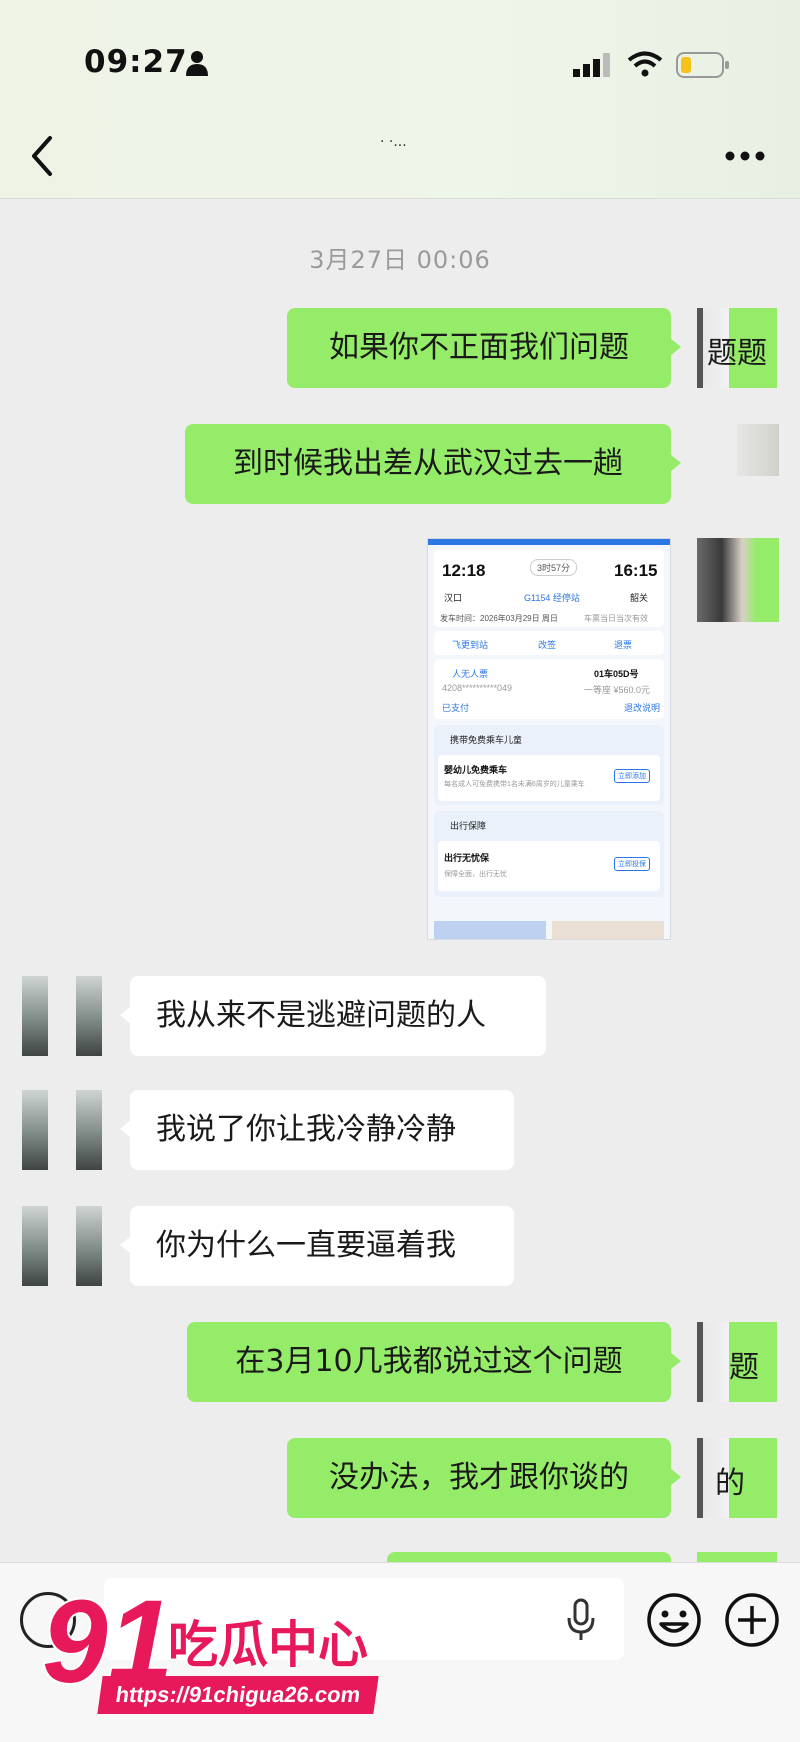 The image size is (800, 1742). I want to click on battery-icon, so click(702, 65).